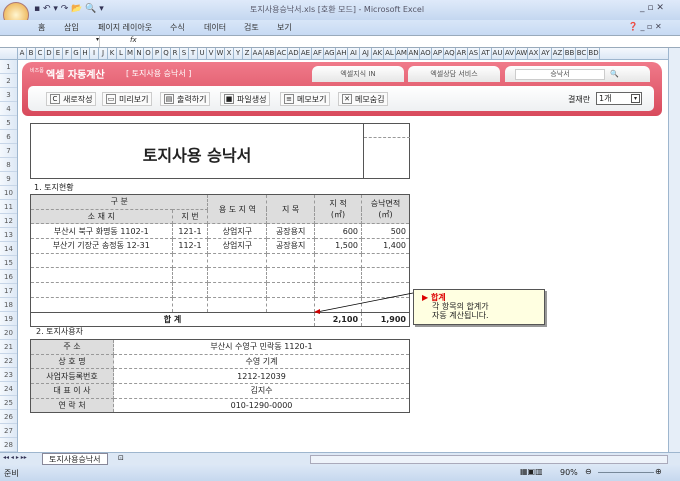 This screenshot has height=481, width=680. I want to click on memo-note: ▶ 합계 각 항목의 합계가 자동 계산됩니다., so click(479, 307).